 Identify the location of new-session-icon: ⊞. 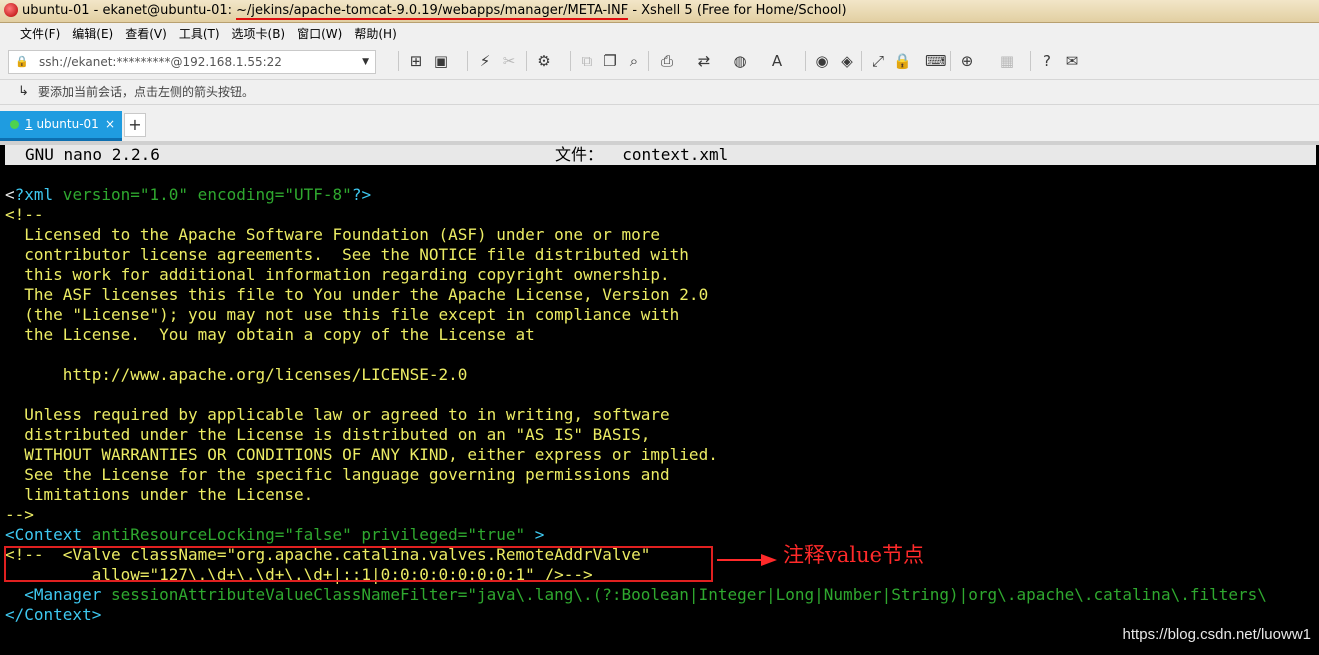
(416, 61).